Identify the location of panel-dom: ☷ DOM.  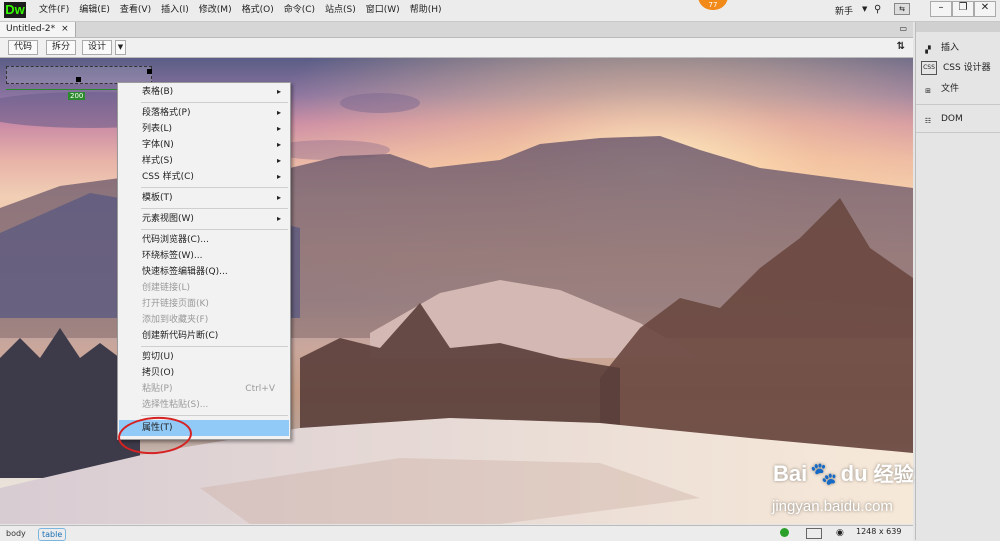
(942, 119).